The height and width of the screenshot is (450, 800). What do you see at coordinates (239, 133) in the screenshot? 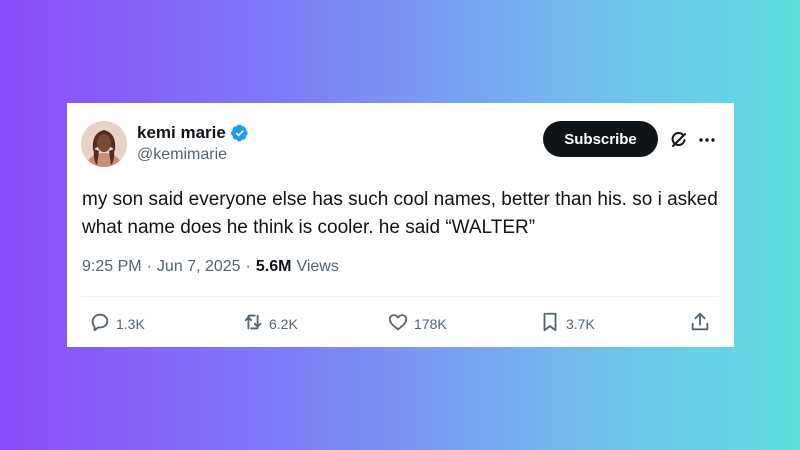
I see `verified-badge-icon` at bounding box center [239, 133].